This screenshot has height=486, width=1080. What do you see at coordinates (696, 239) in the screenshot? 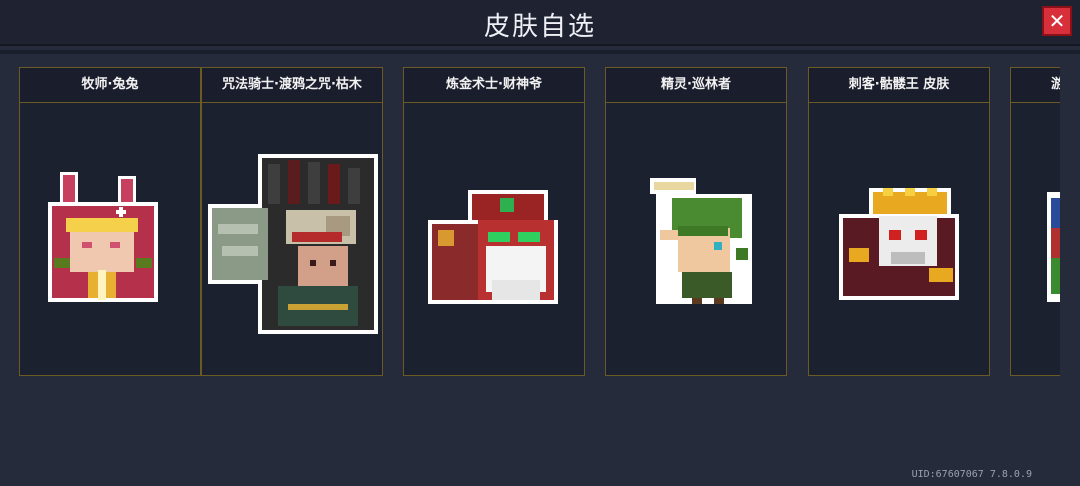
I see `elf-ranger-skin-icon` at bounding box center [696, 239].